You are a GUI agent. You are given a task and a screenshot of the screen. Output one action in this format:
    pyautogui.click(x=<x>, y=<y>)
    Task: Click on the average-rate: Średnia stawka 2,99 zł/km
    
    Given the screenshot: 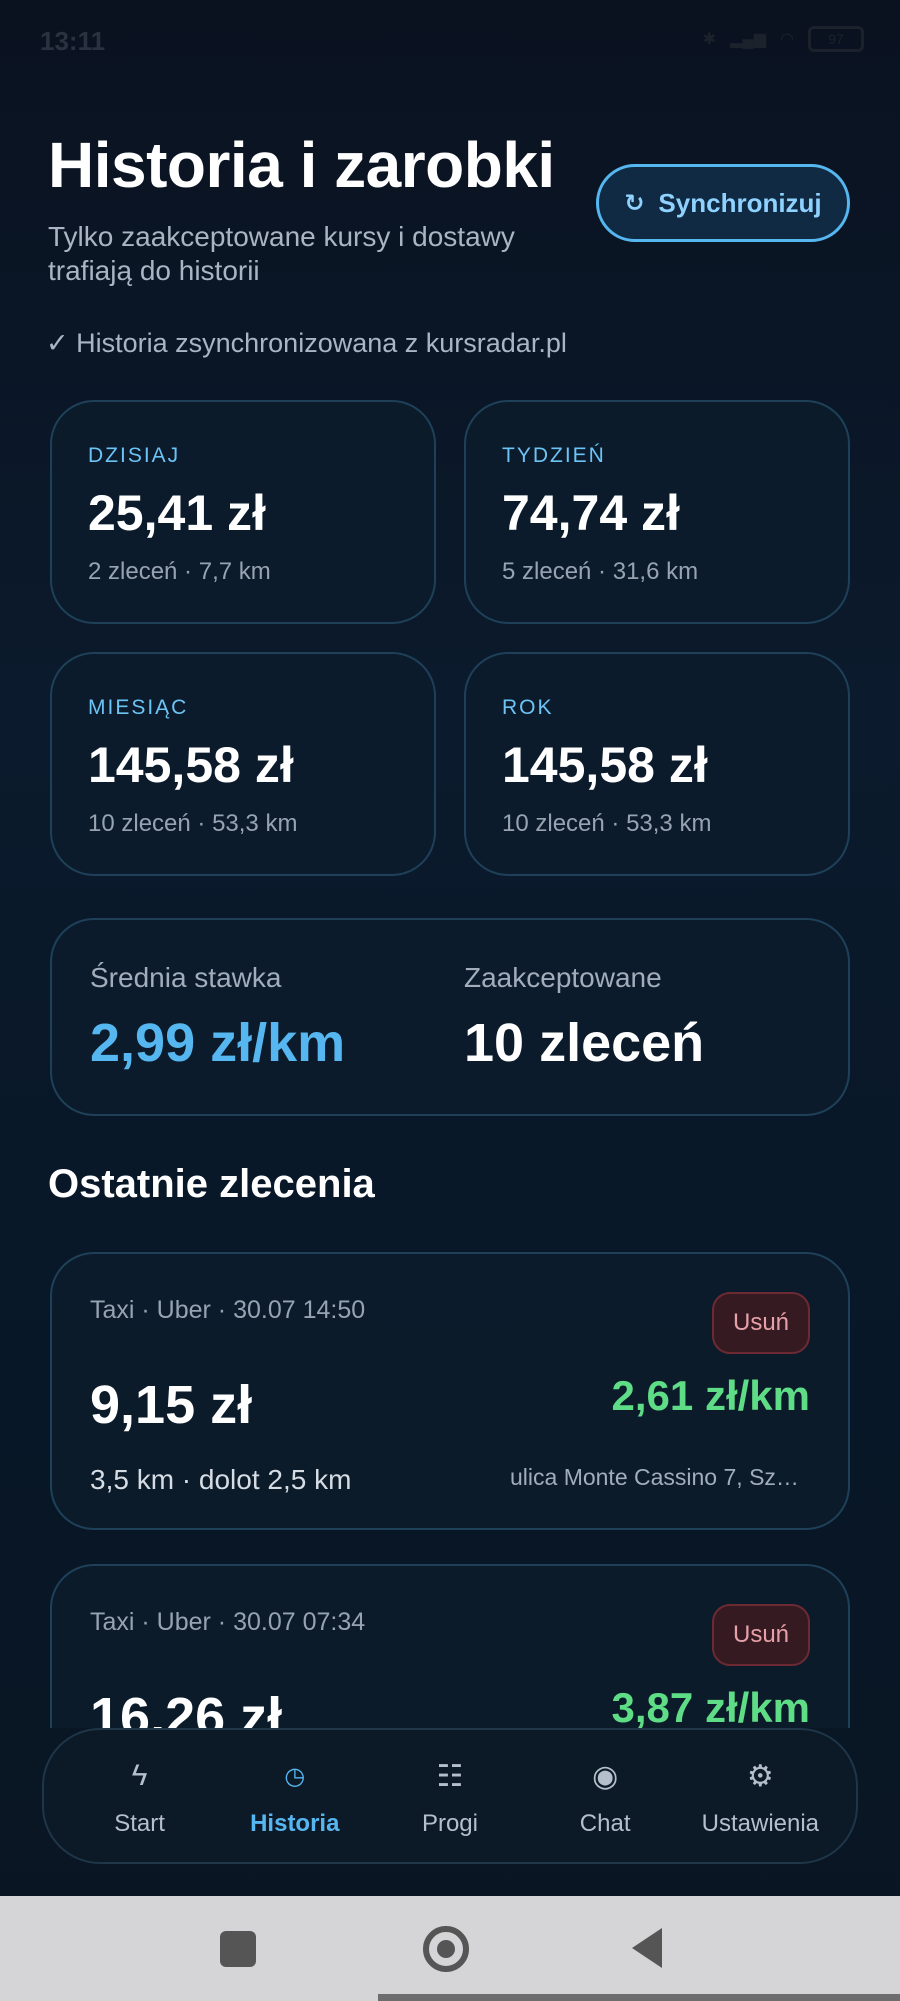 What is the action you would take?
    pyautogui.click(x=217, y=1018)
    